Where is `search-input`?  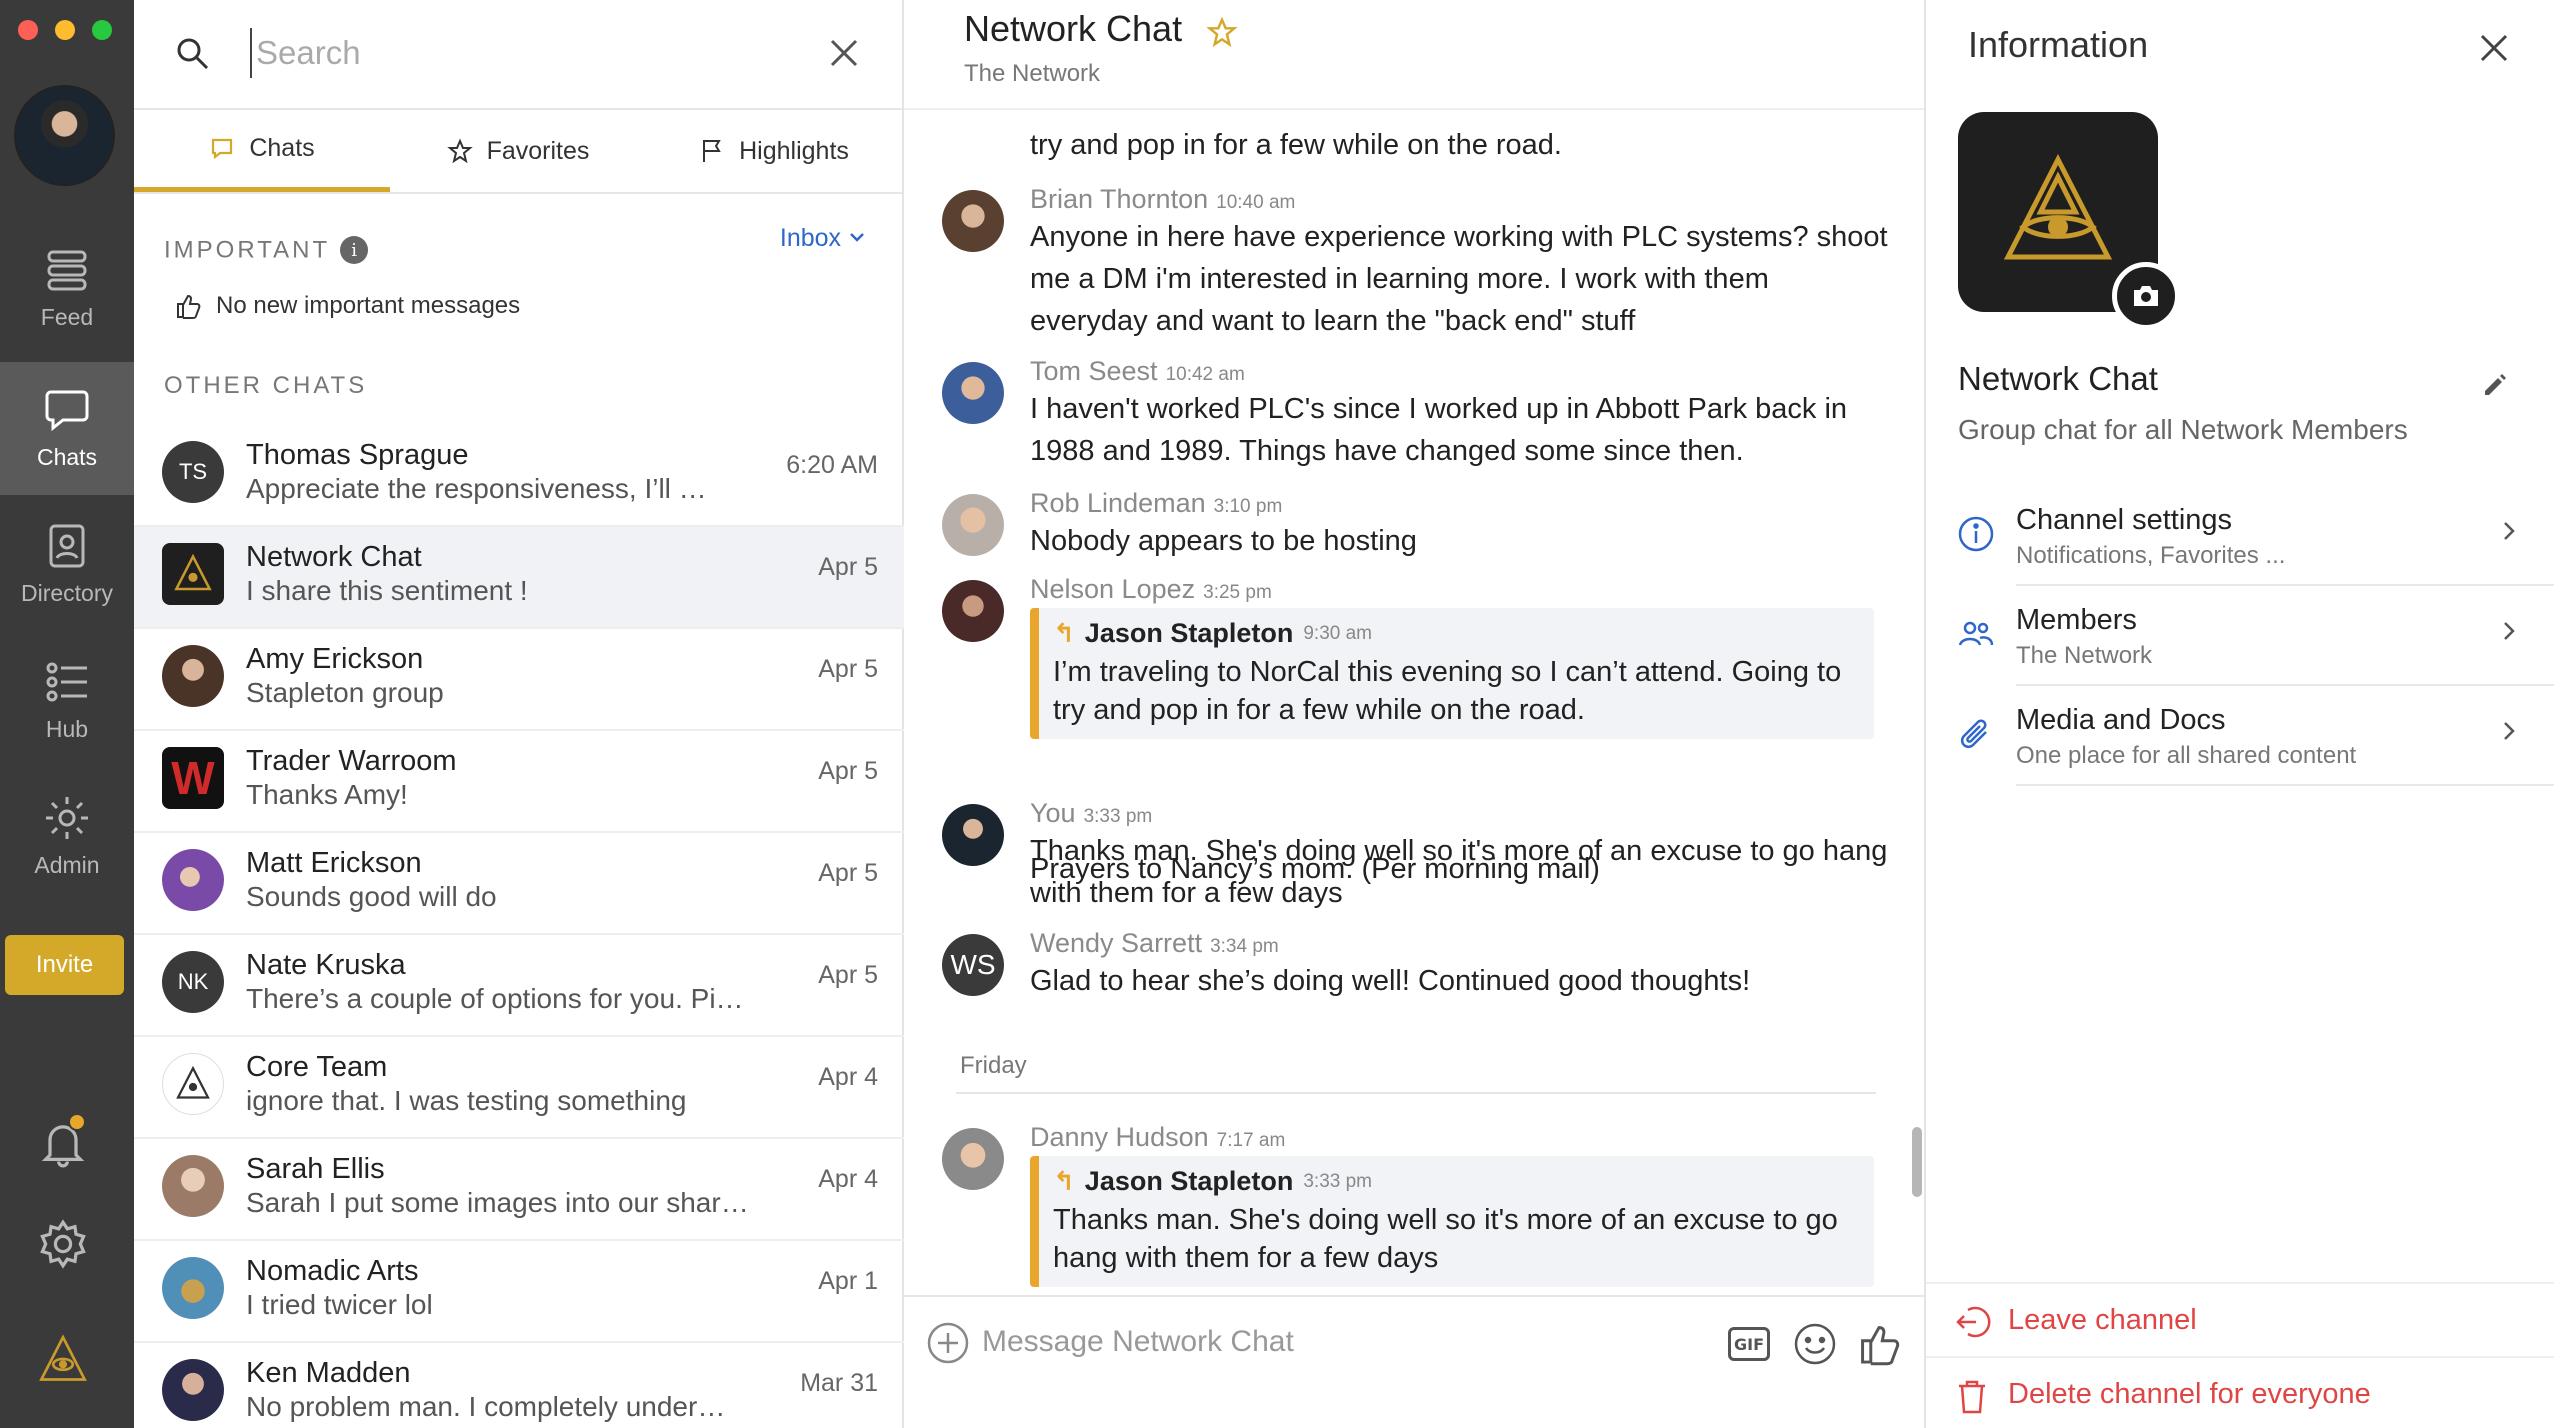
search-input is located at coordinates (520, 53).